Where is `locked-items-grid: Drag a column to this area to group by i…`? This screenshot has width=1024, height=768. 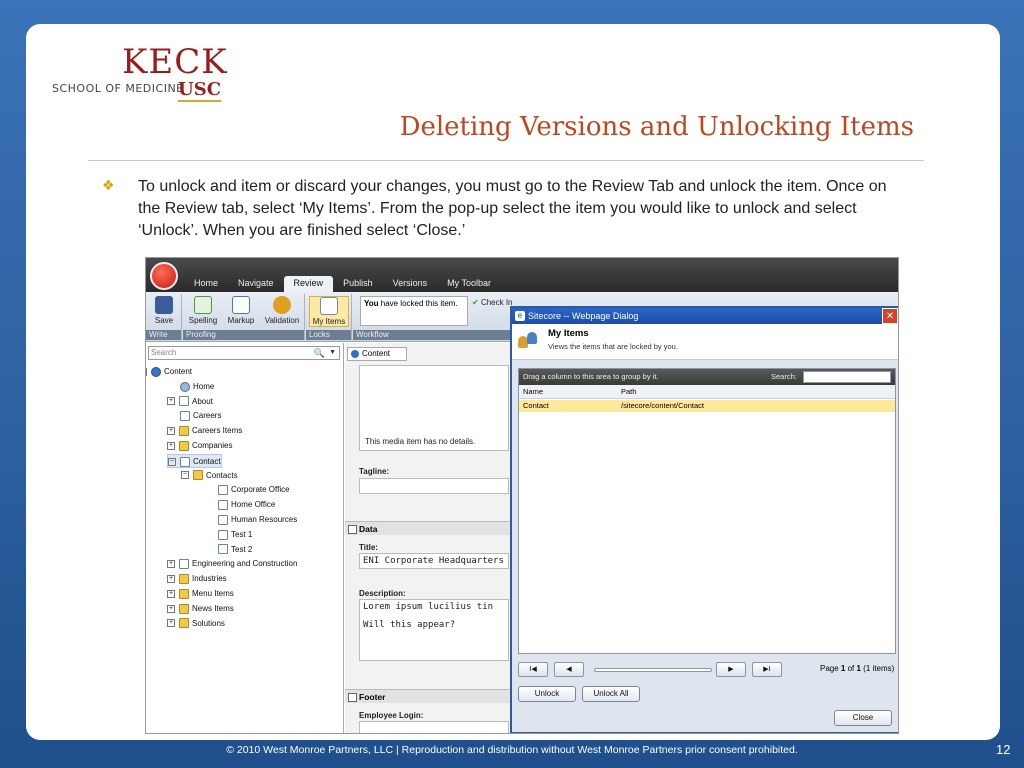
locked-items-grid: Drag a column to this area to group by i… is located at coordinates (707, 511).